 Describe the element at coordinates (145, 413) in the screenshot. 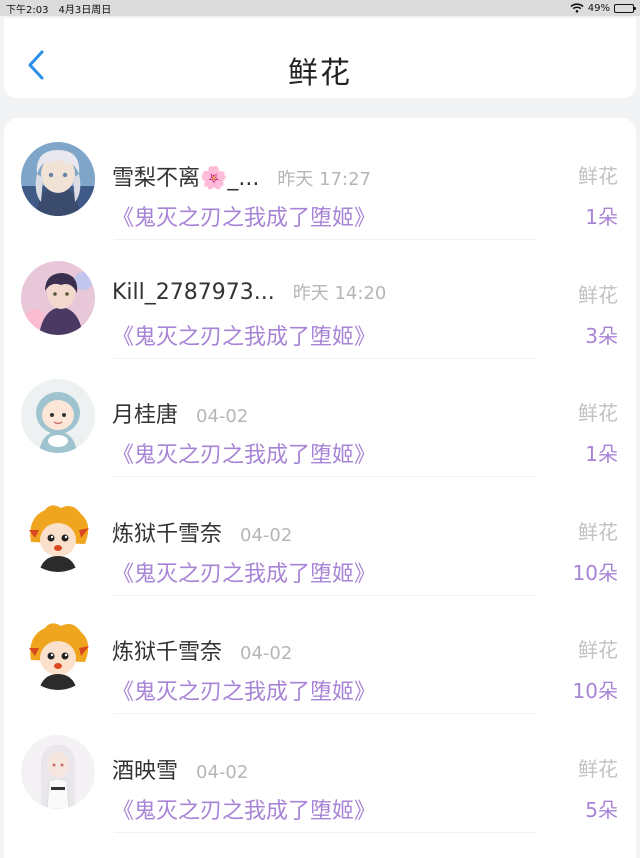

I see `user-name: 月桂唐` at that location.